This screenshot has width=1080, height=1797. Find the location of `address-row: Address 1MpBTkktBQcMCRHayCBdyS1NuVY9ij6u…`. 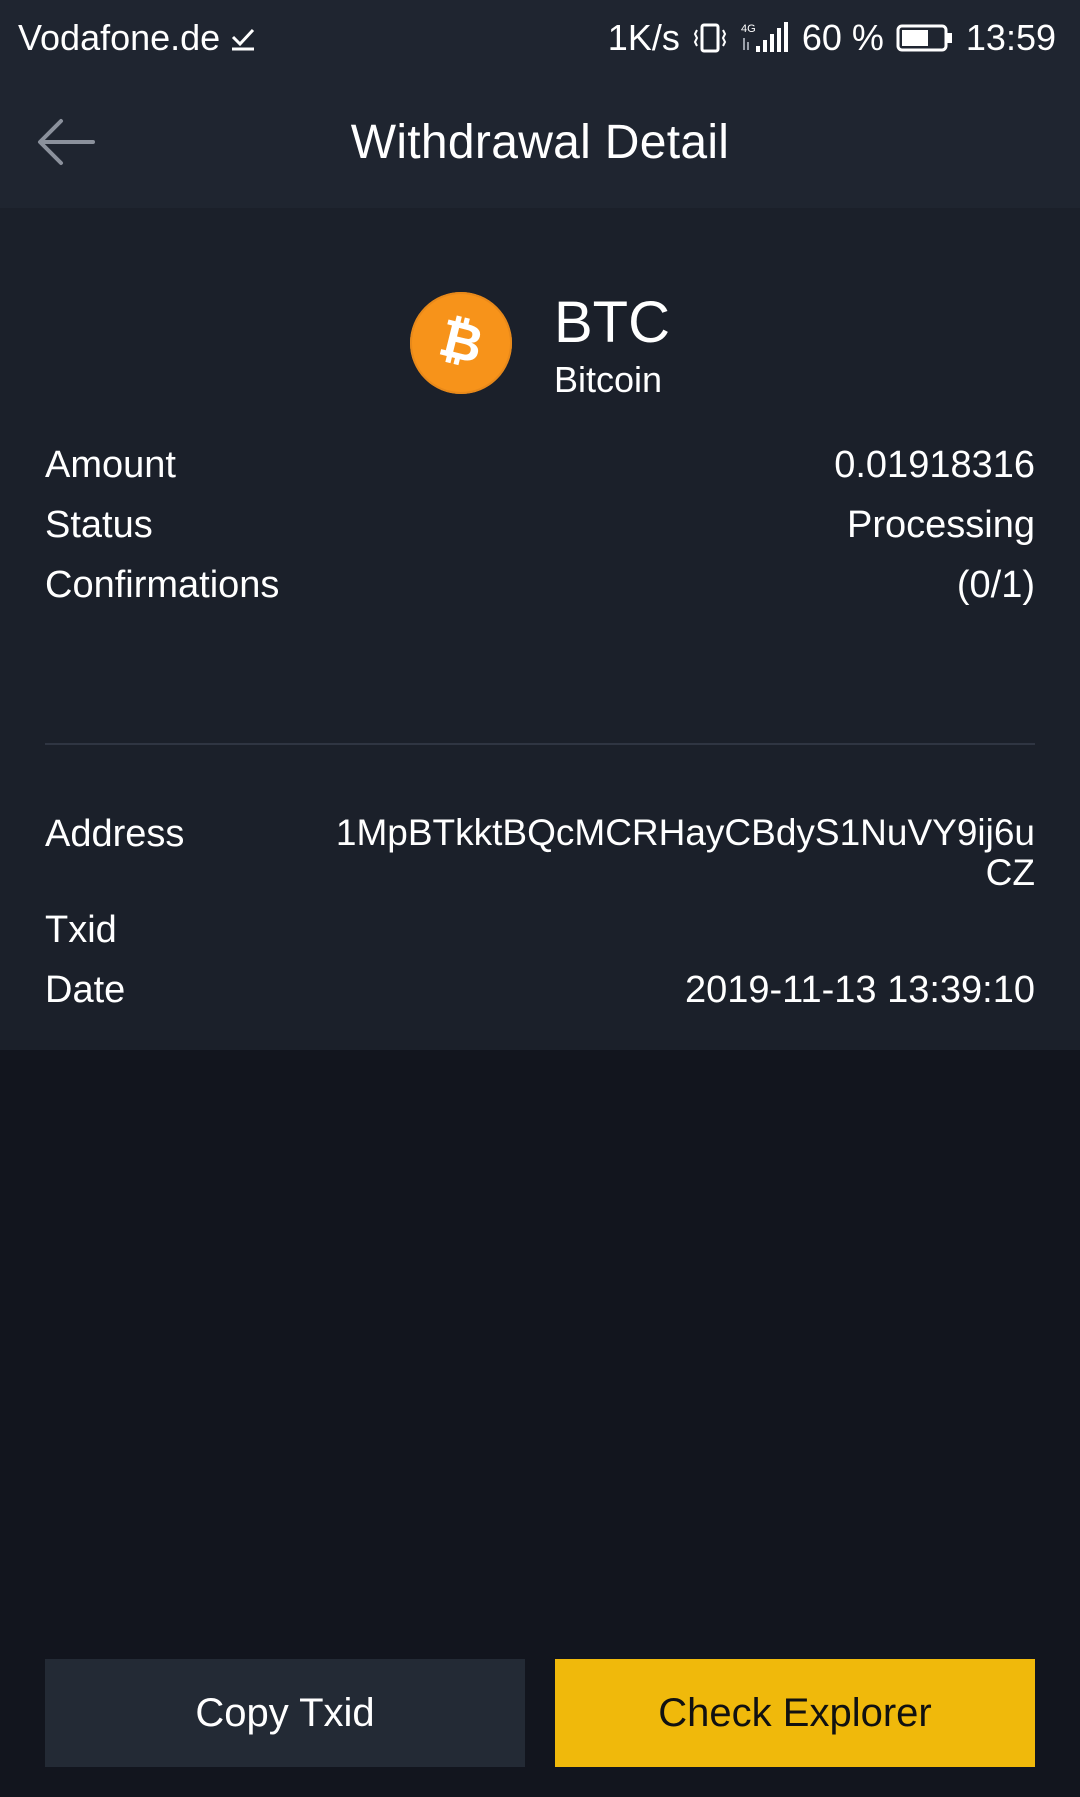

address-row: Address 1MpBTkktBQcMCRHayCBdyS1NuVY9ij6u… is located at coordinates (540, 853).